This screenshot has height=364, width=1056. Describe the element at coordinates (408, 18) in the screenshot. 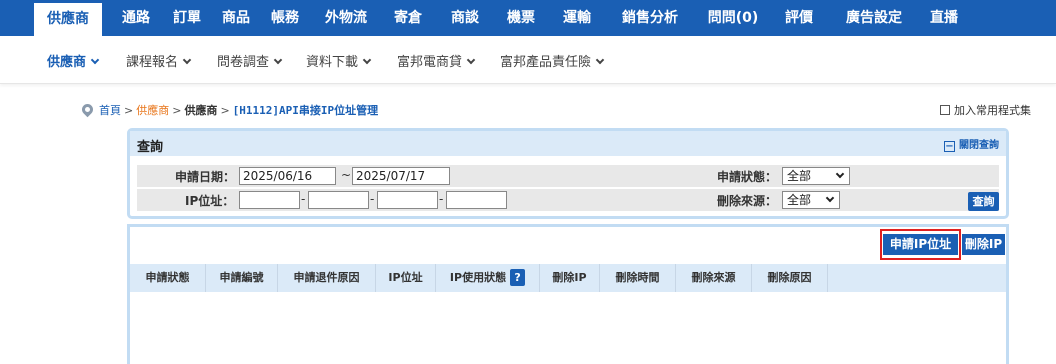

I see `topnav-item-consignment: 寄倉` at that location.